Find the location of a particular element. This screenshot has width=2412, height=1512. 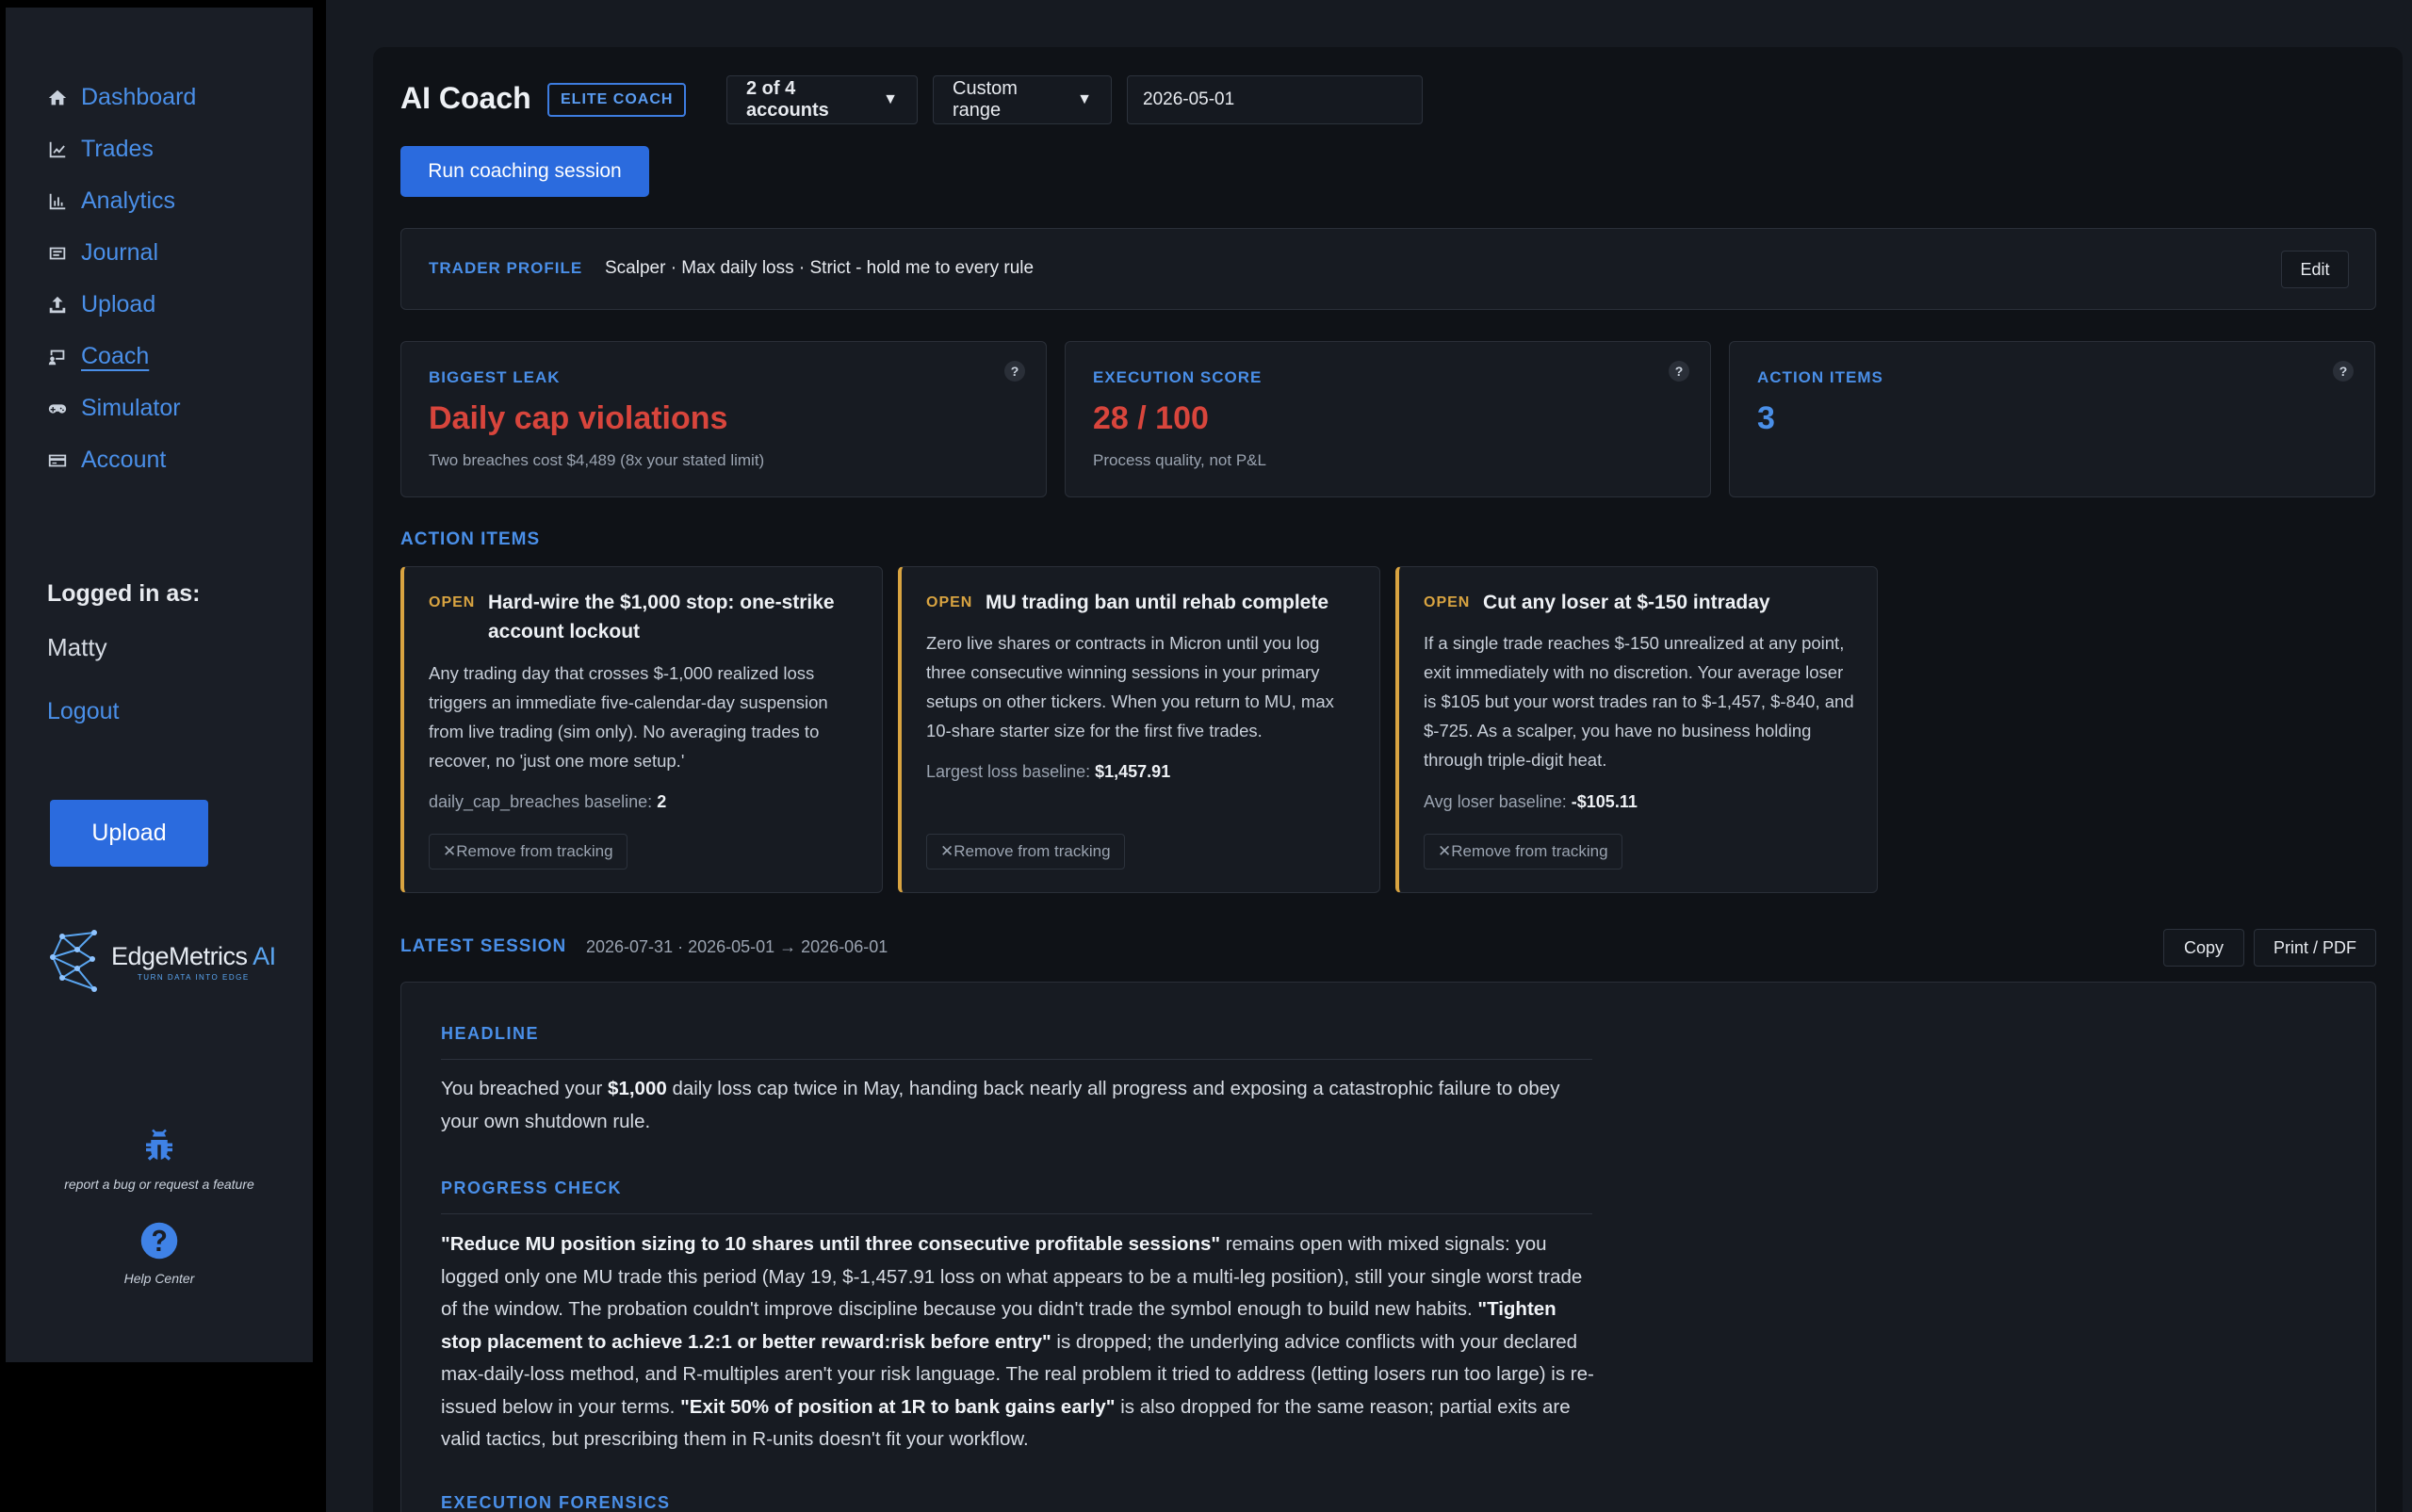

accounts-select: 2 of 4 accounts ▼ is located at coordinates (822, 99).